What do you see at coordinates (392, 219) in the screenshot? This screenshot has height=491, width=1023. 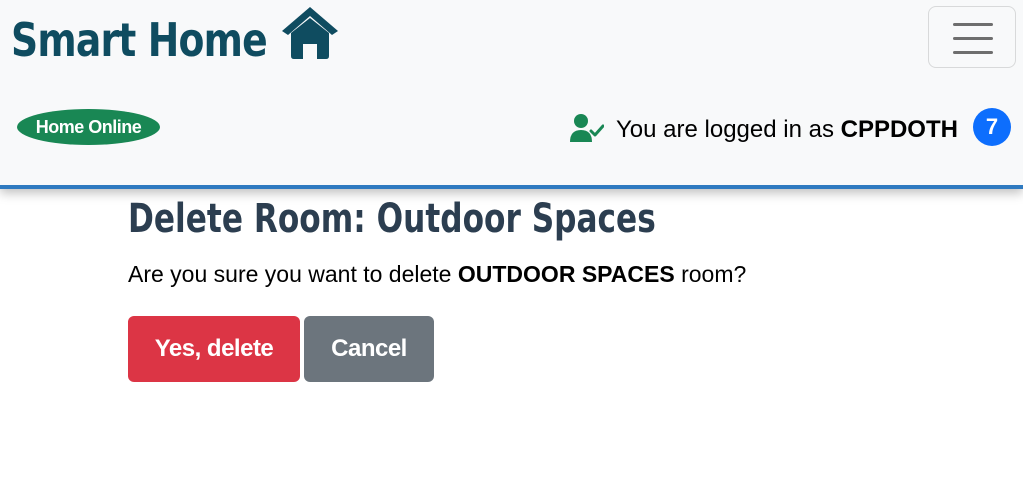 I see `page-title: Delete Room: Outdoor Spaces` at bounding box center [392, 219].